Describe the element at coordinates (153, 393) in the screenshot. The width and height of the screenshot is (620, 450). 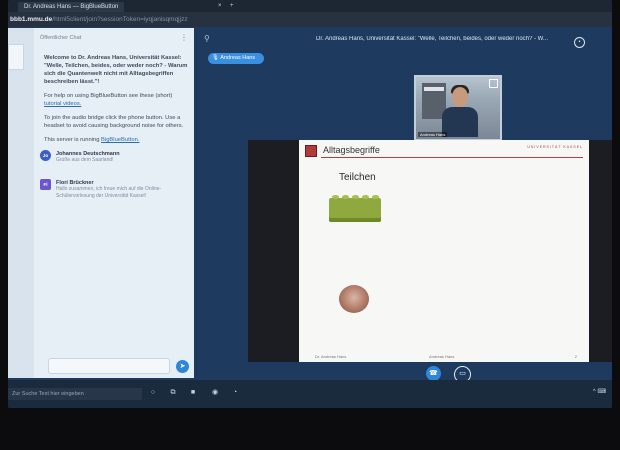
I see `cortana-icon: ○` at that location.